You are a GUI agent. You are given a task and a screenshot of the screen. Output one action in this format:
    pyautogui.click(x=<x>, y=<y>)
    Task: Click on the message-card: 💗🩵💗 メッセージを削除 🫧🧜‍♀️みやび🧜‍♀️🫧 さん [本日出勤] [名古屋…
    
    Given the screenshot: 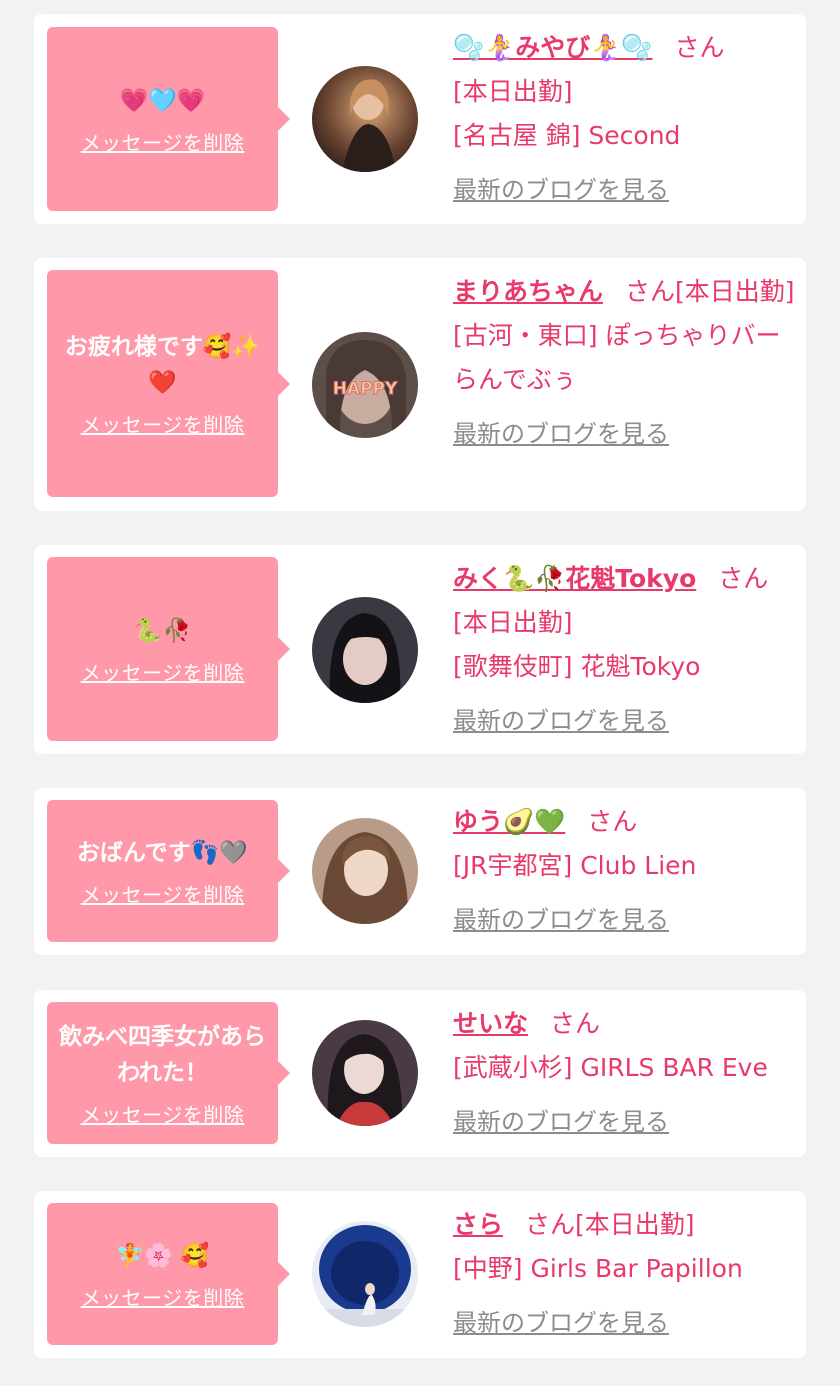 What is the action you would take?
    pyautogui.click(x=420, y=119)
    